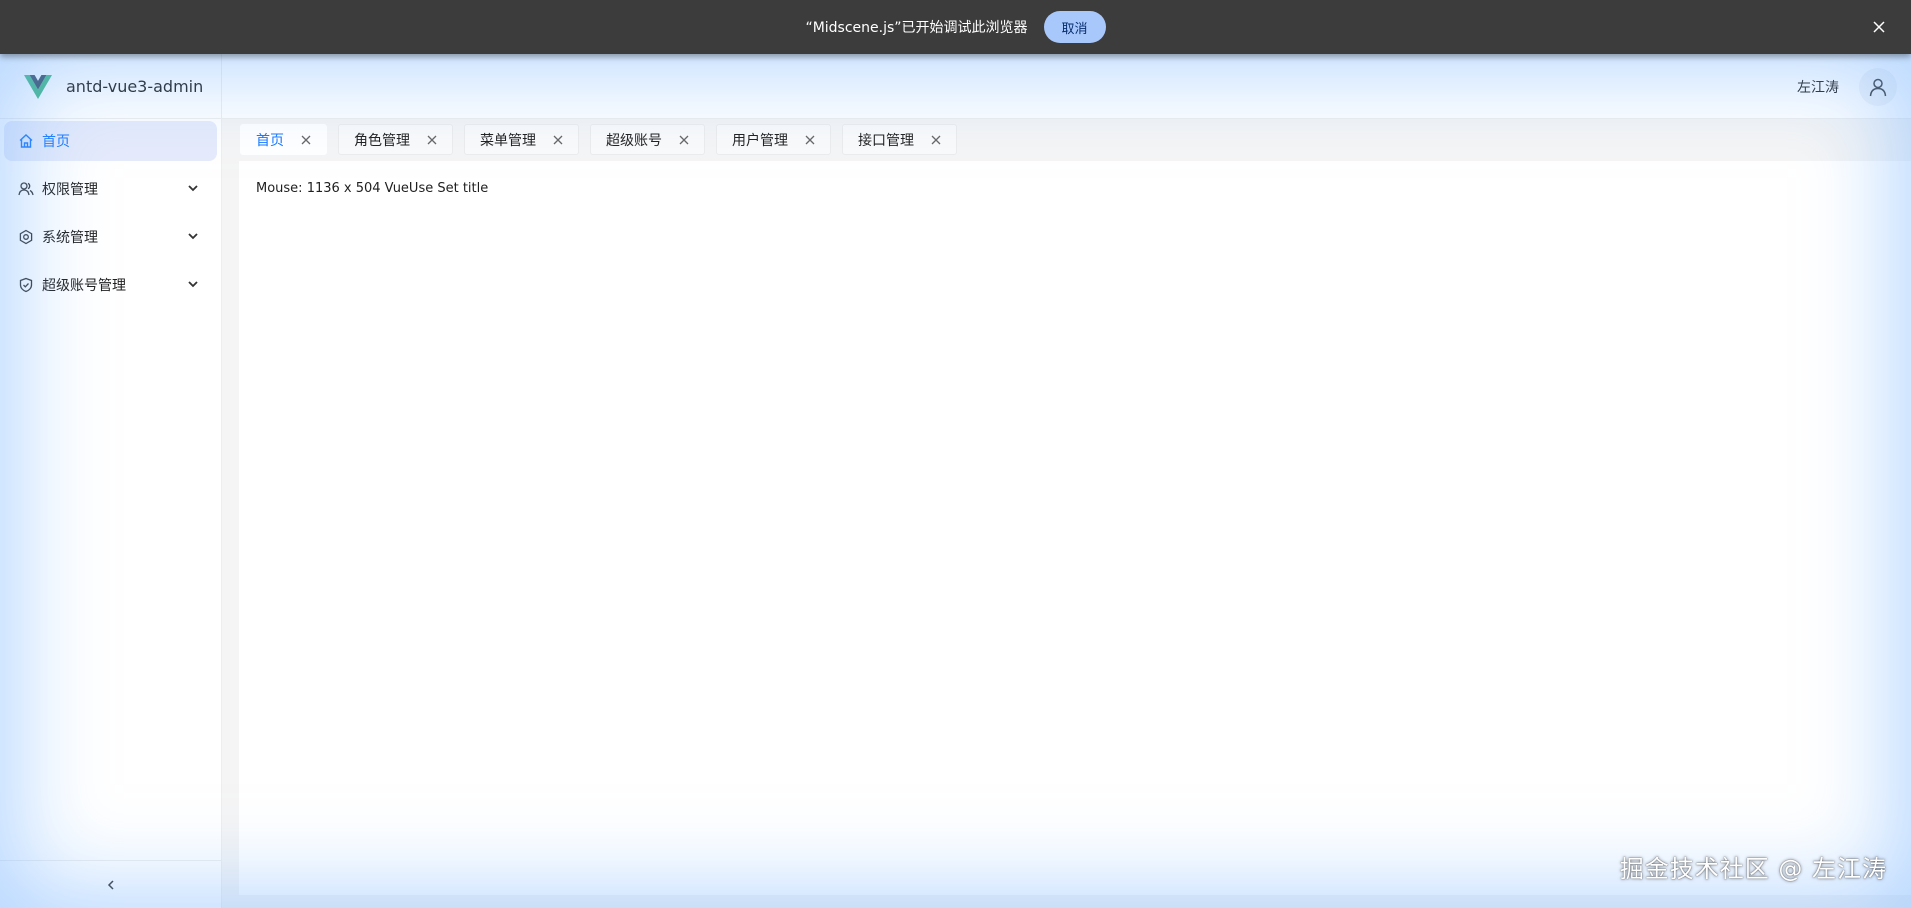  I want to click on logo-area: antd-vue3-admin, so click(111, 86).